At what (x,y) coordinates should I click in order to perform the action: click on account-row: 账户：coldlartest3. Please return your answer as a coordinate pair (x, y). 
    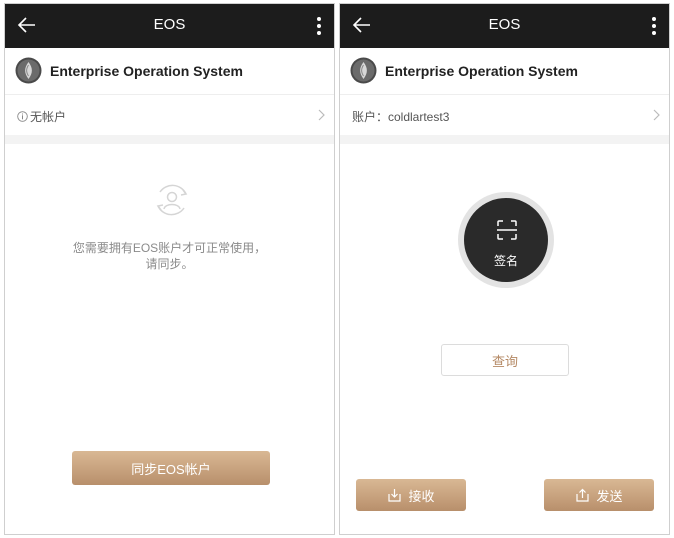
    Looking at the image, I should click on (504, 115).